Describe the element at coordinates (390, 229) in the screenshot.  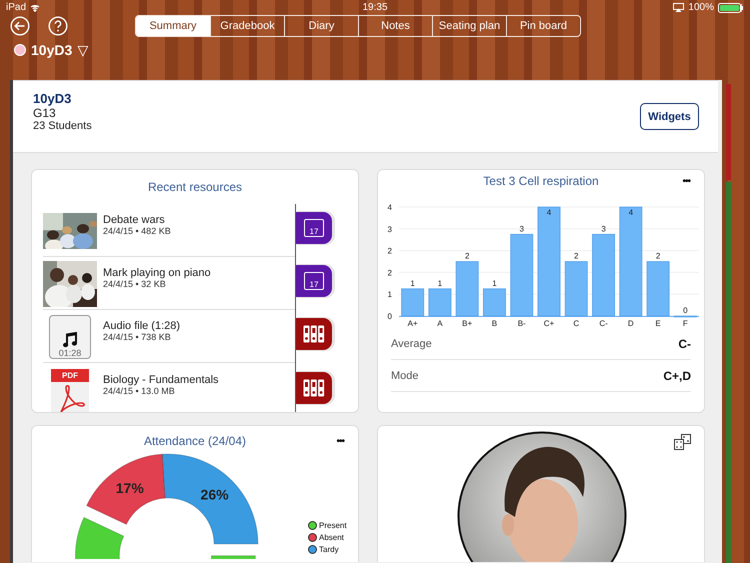
I see `axis-label: 3` at that location.